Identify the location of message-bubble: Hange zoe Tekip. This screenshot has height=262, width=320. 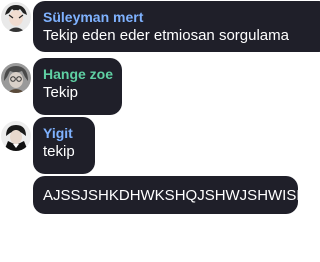
(77, 86).